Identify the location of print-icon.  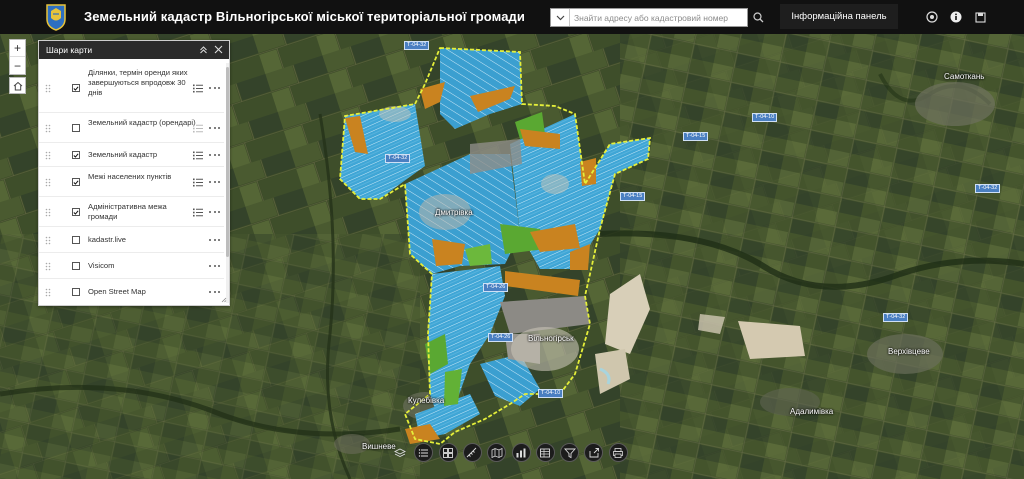
(618, 452).